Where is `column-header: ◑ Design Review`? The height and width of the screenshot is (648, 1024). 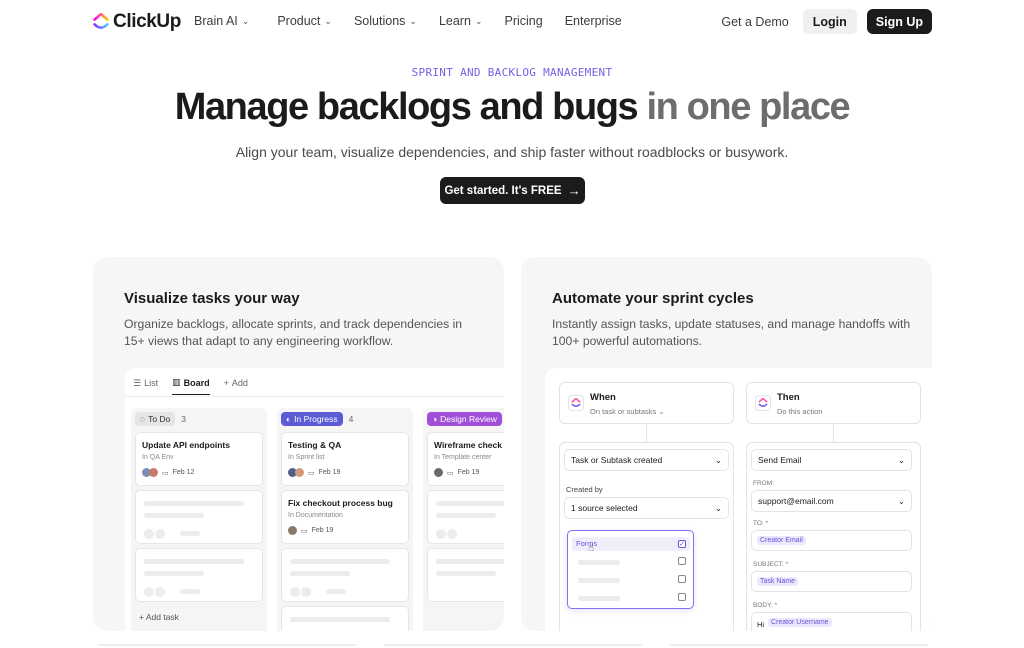
column-header: ◑ Design Review is located at coordinates (464, 419).